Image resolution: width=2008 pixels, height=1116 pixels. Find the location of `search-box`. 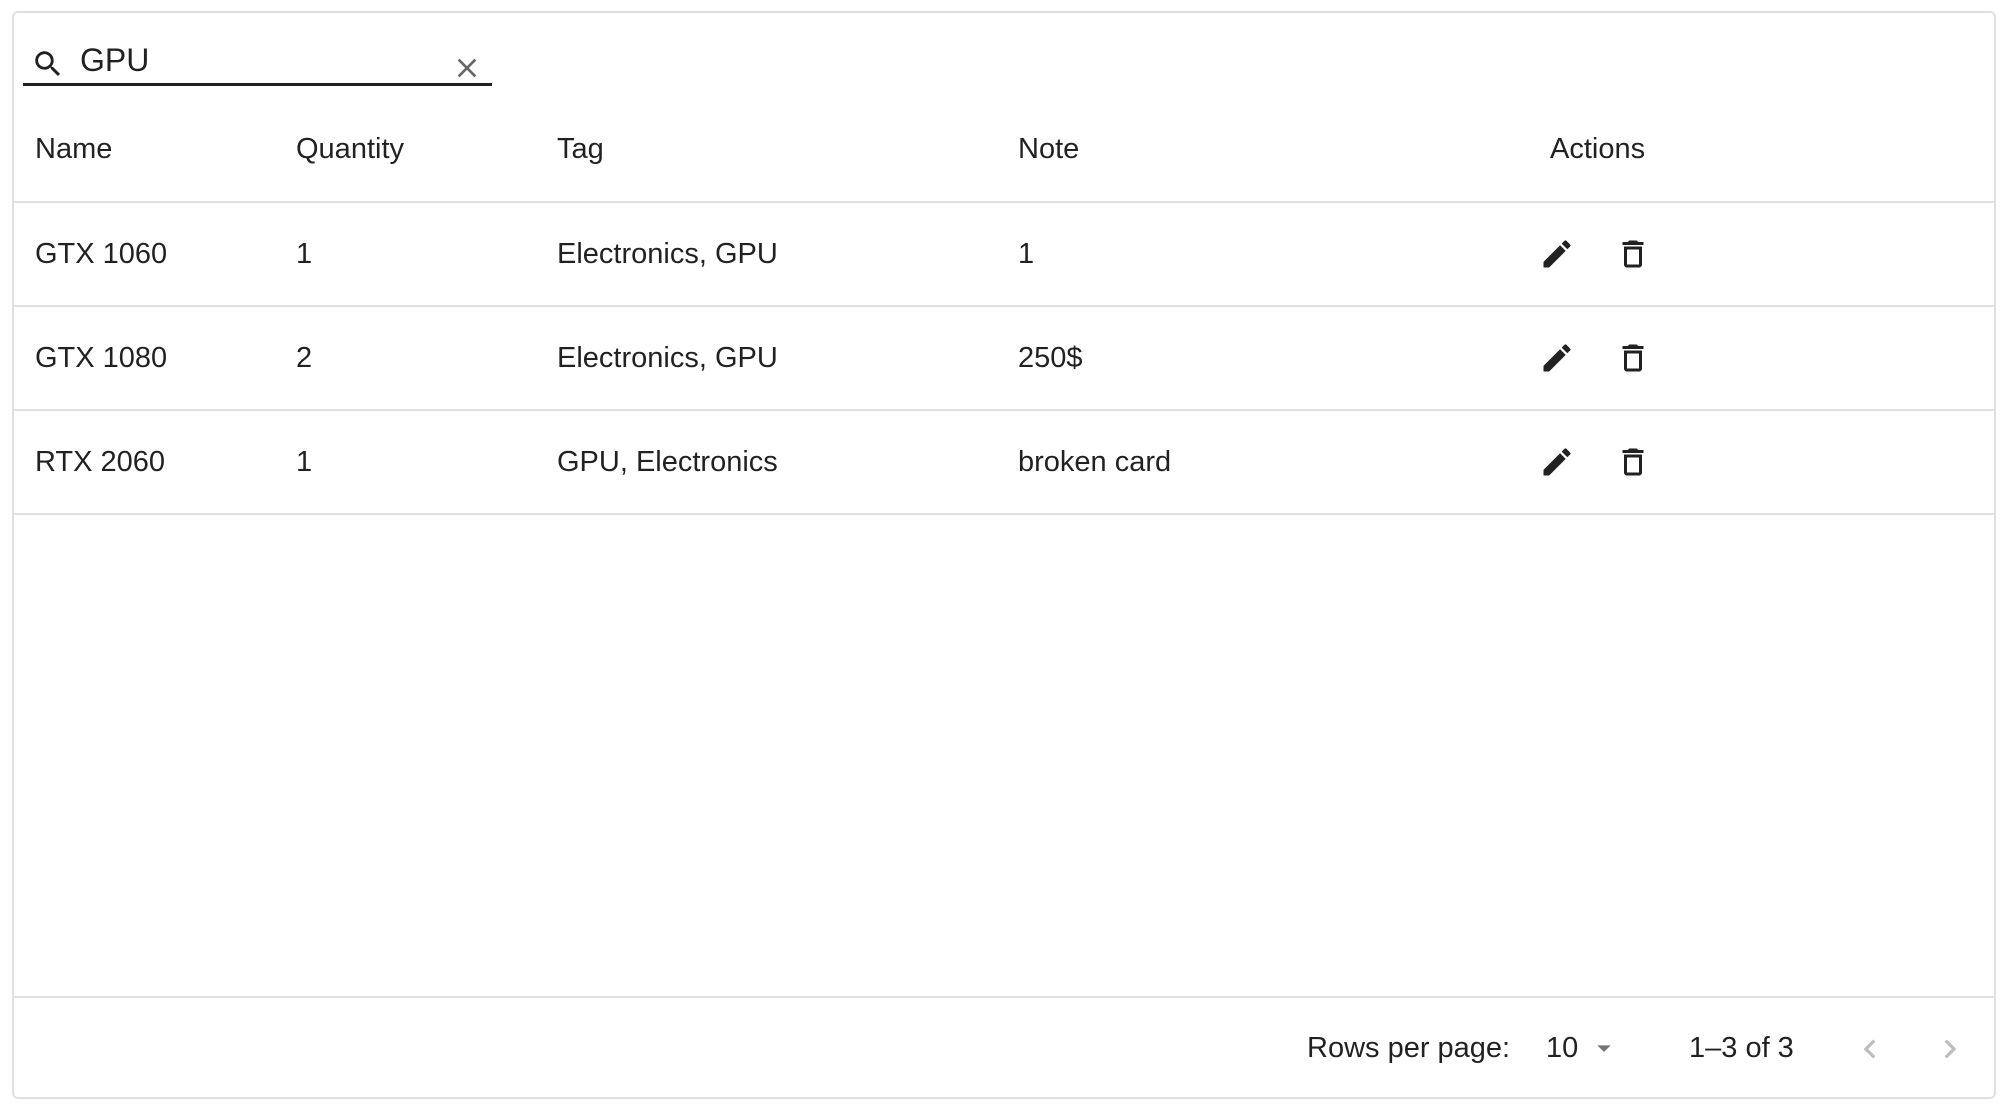

search-box is located at coordinates (257, 57).